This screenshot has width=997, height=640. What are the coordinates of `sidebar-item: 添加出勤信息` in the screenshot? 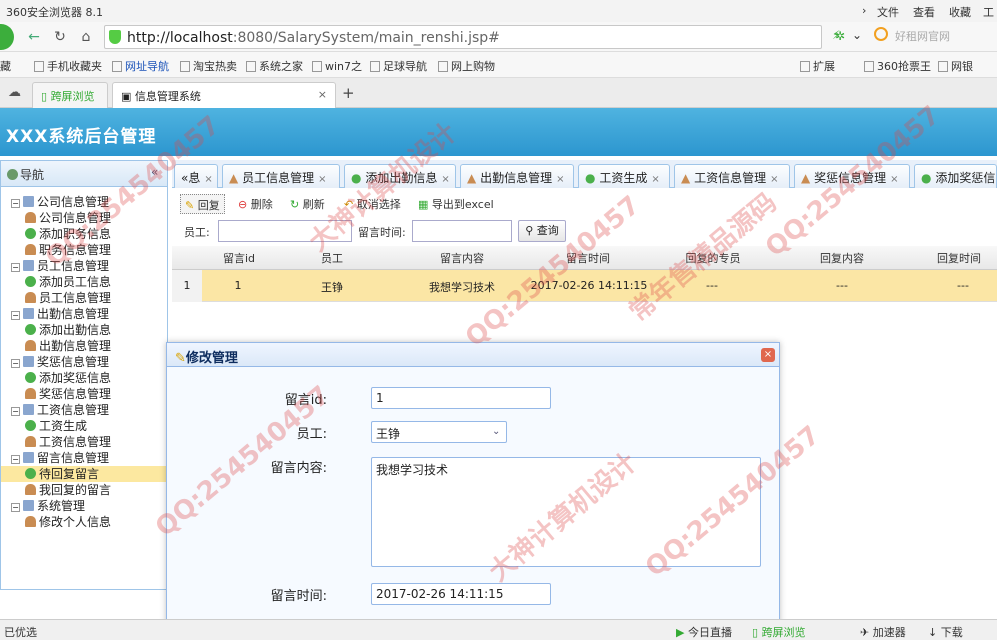 It's located at (84, 330).